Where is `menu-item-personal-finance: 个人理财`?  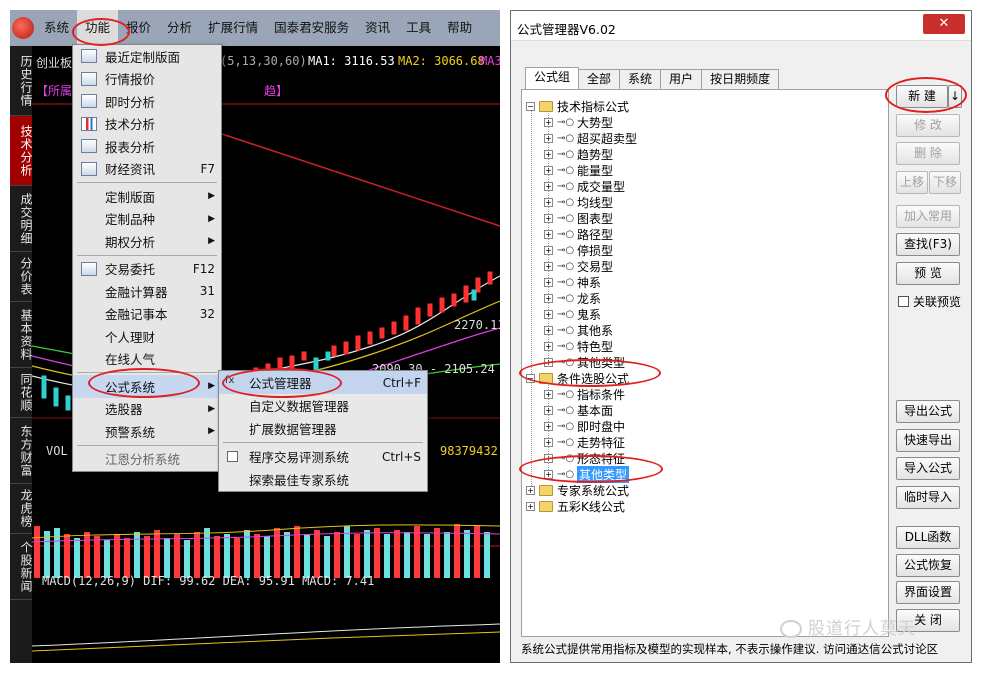 menu-item-personal-finance: 个人理财 is located at coordinates (147, 336).